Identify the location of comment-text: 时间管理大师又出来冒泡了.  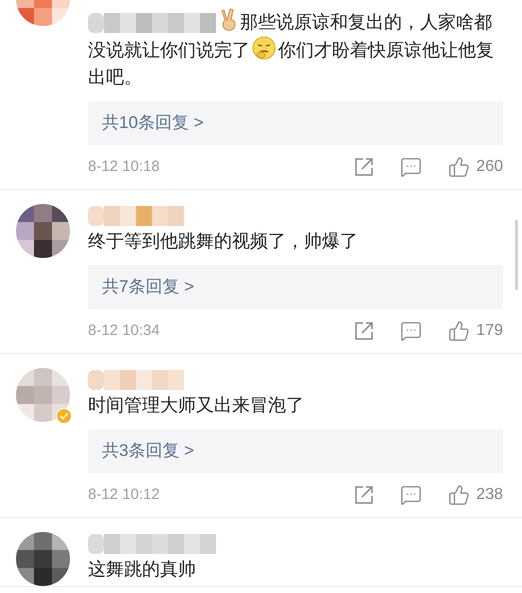
(196, 405).